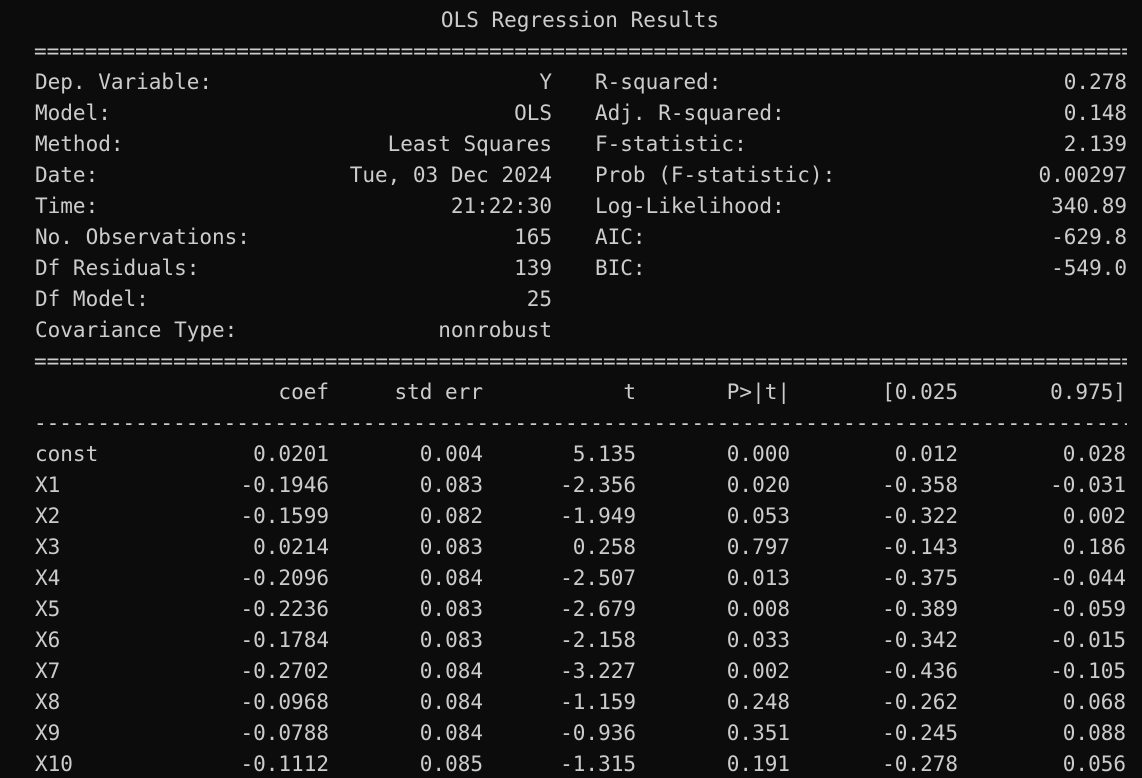  I want to click on coef-cell: -0.322, so click(920, 516).